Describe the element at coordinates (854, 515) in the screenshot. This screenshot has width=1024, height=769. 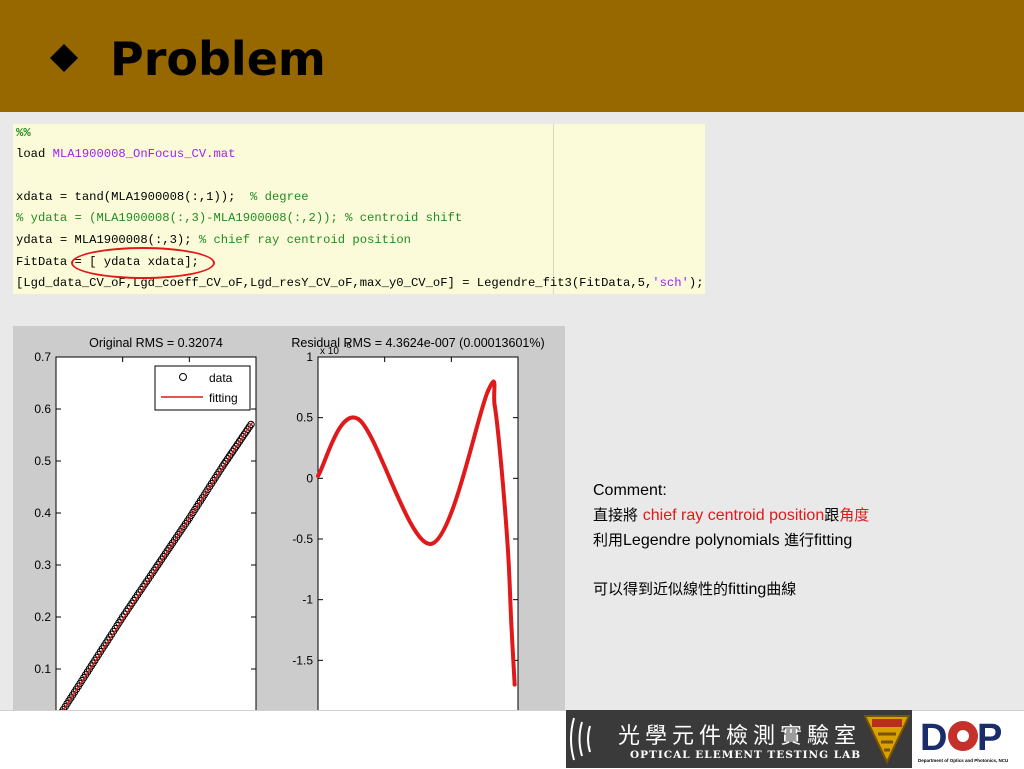
I see `comment-red-angle: 角度` at that location.